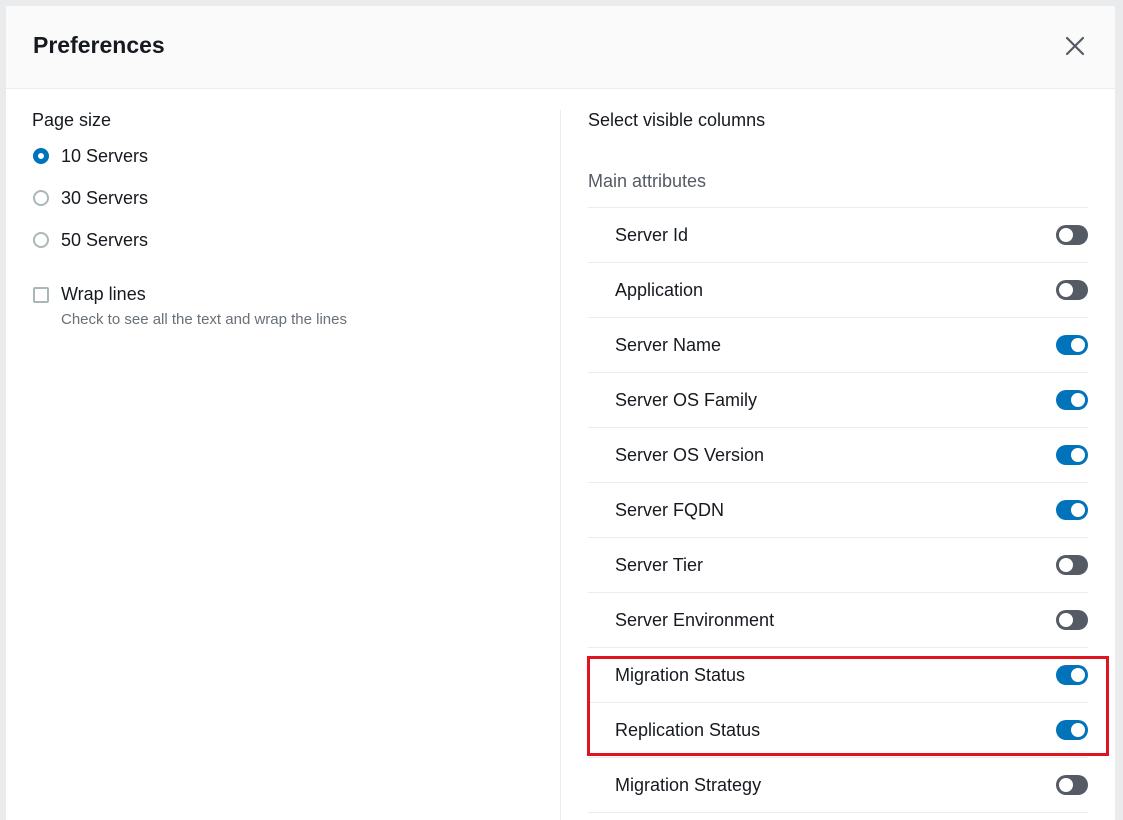  What do you see at coordinates (838, 345) in the screenshot?
I see `column-row-server-name: Server Name` at bounding box center [838, 345].